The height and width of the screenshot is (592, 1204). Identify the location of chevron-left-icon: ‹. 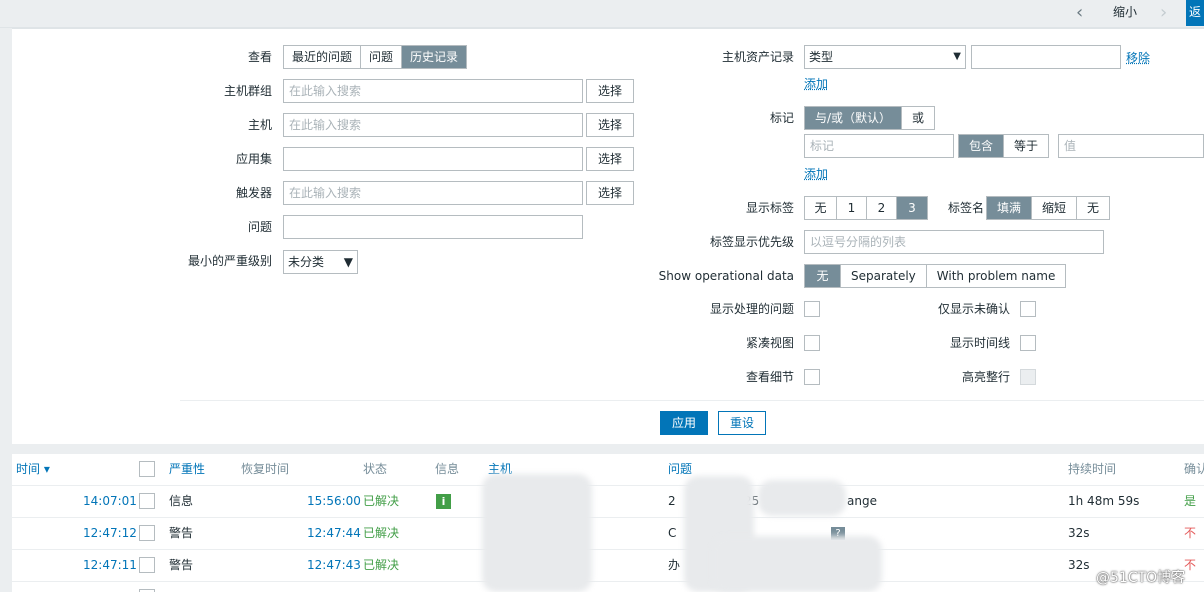
(1079, 13).